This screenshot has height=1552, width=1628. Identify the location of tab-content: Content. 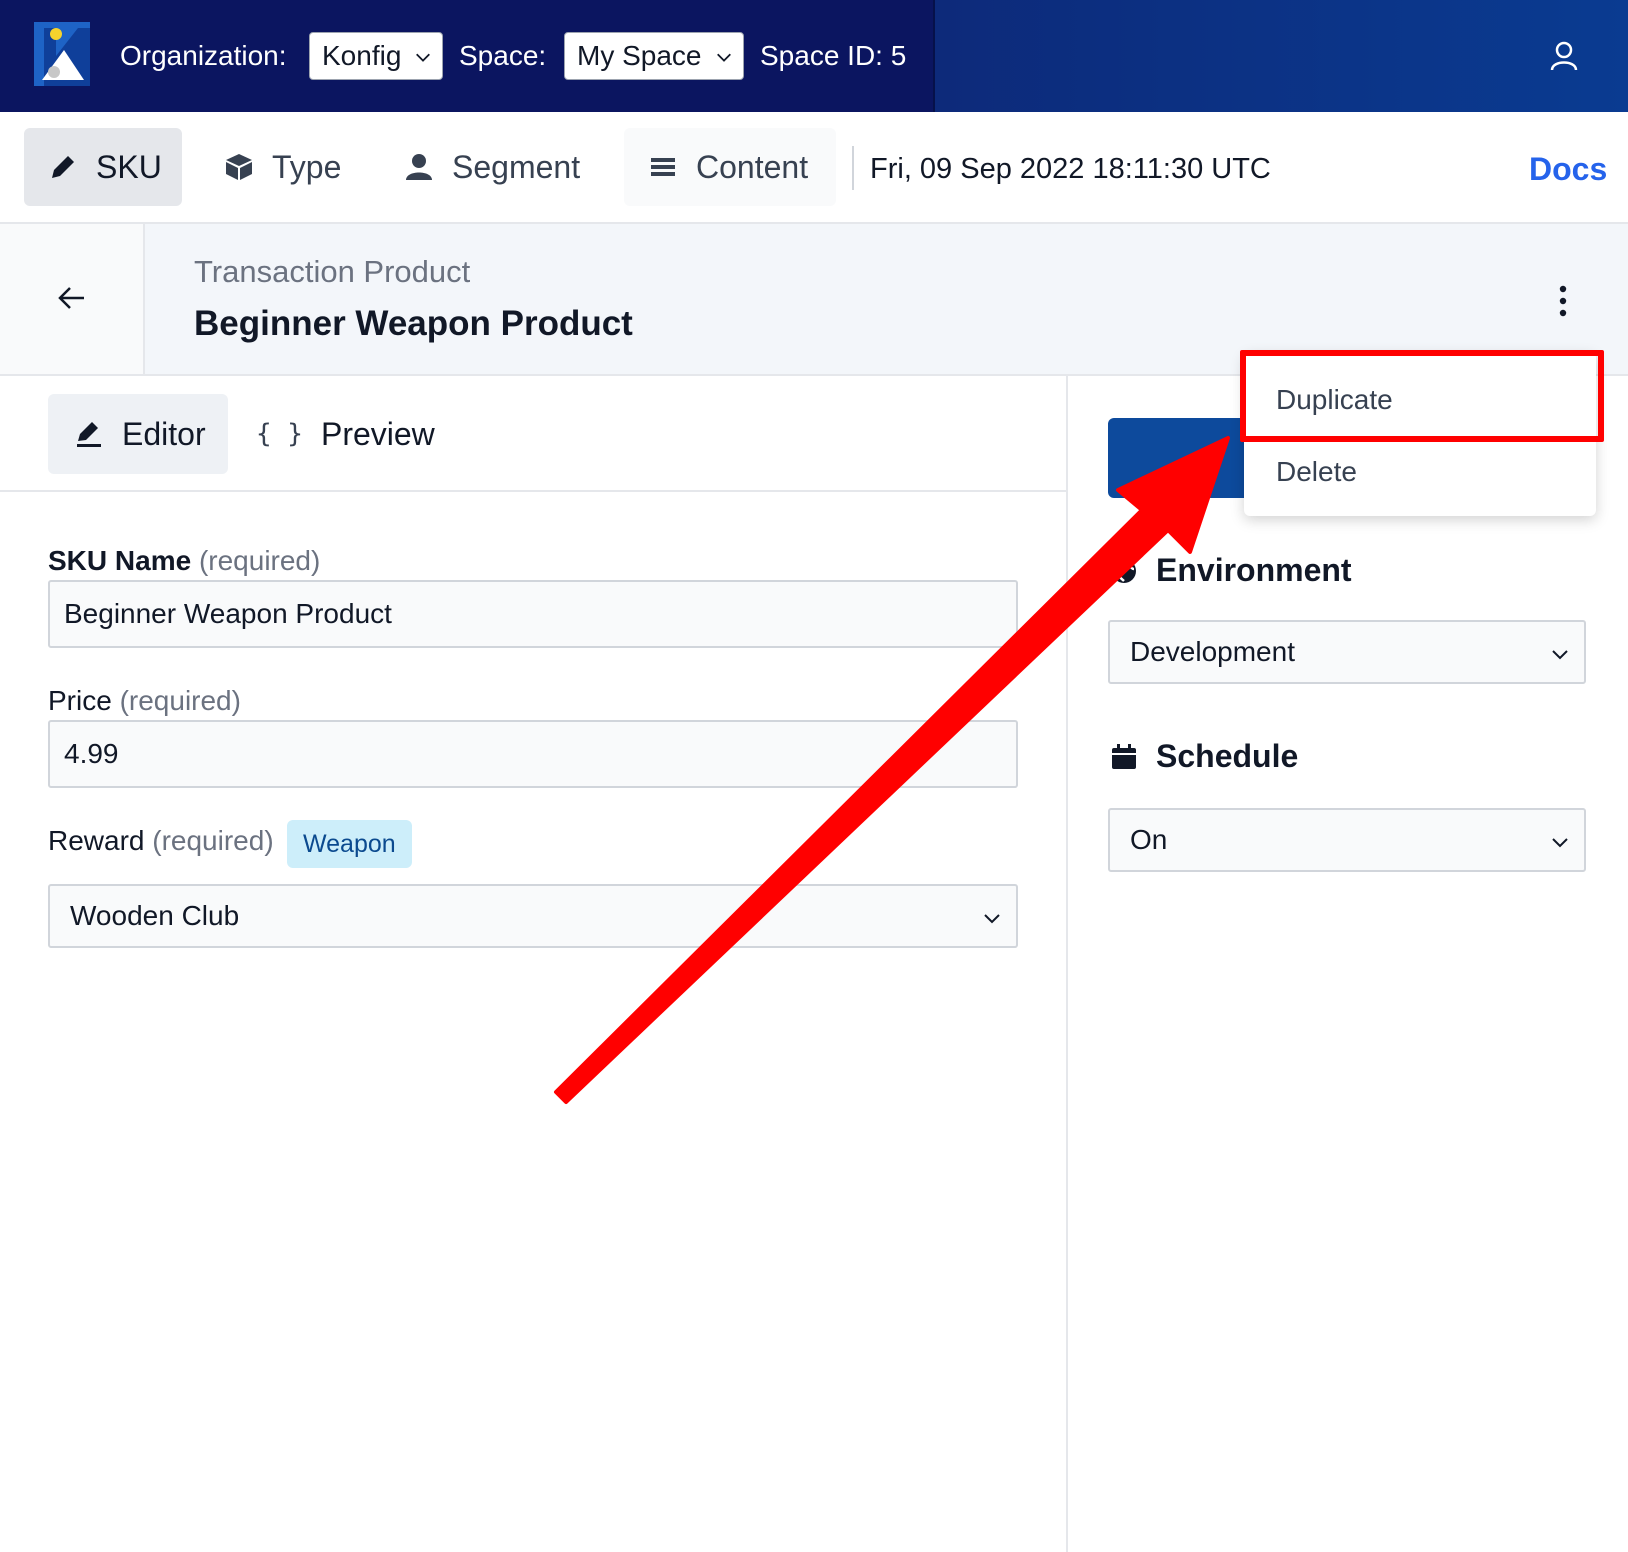
(730, 167).